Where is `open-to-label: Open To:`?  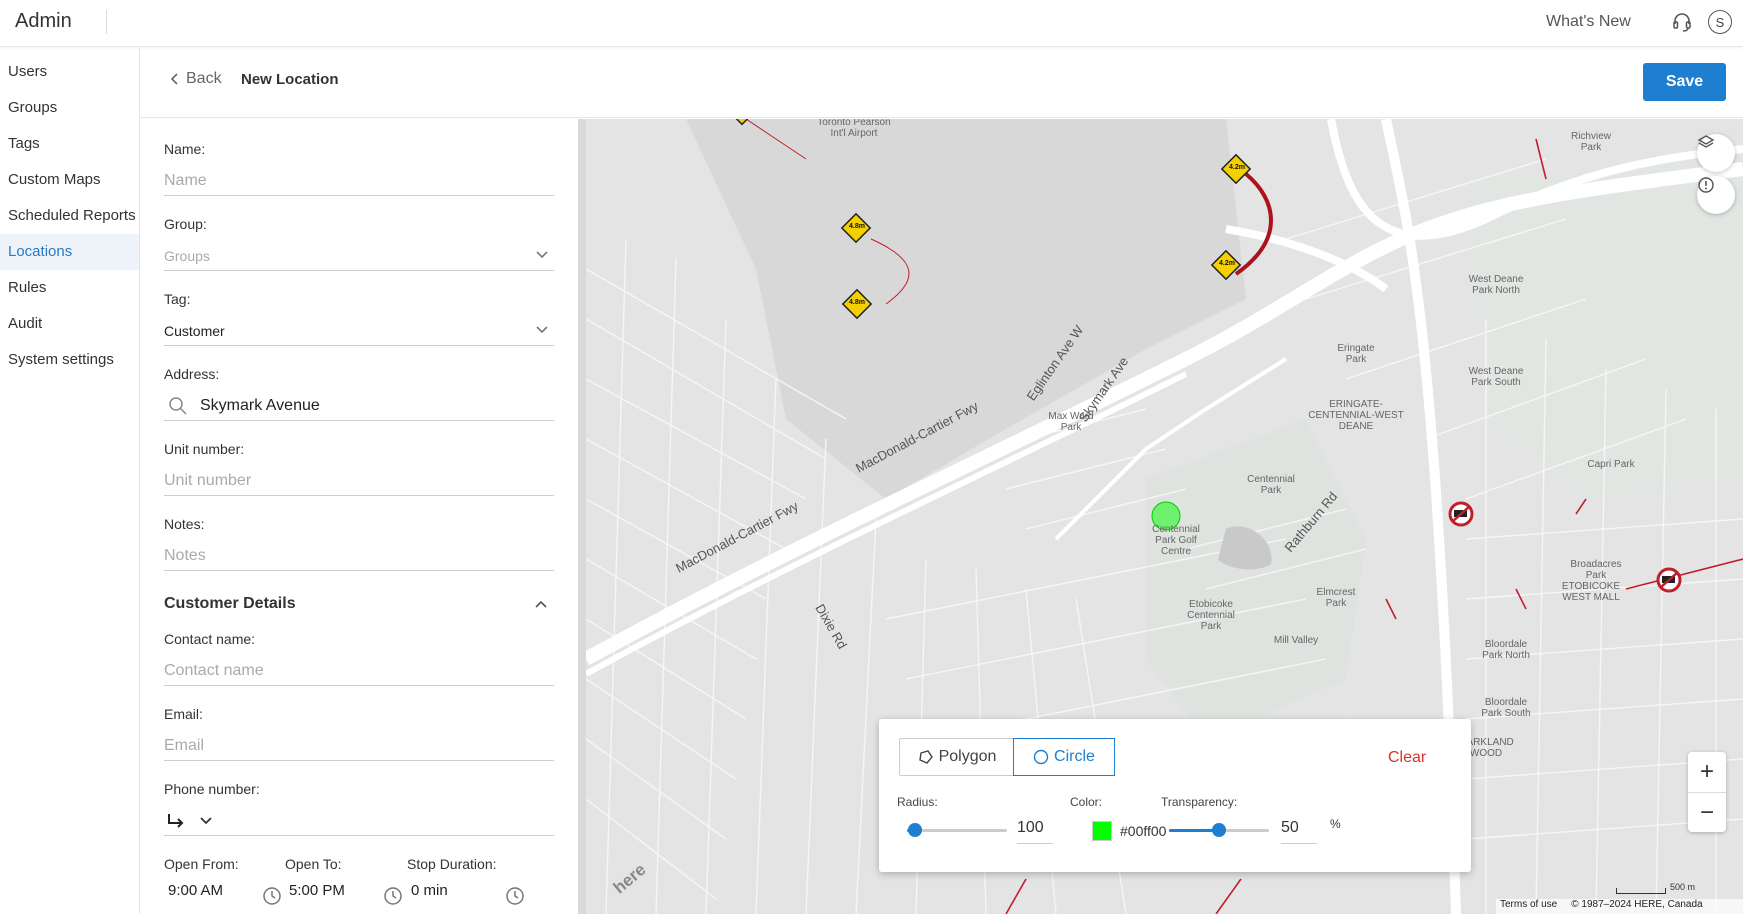 open-to-label: Open To: is located at coordinates (313, 864).